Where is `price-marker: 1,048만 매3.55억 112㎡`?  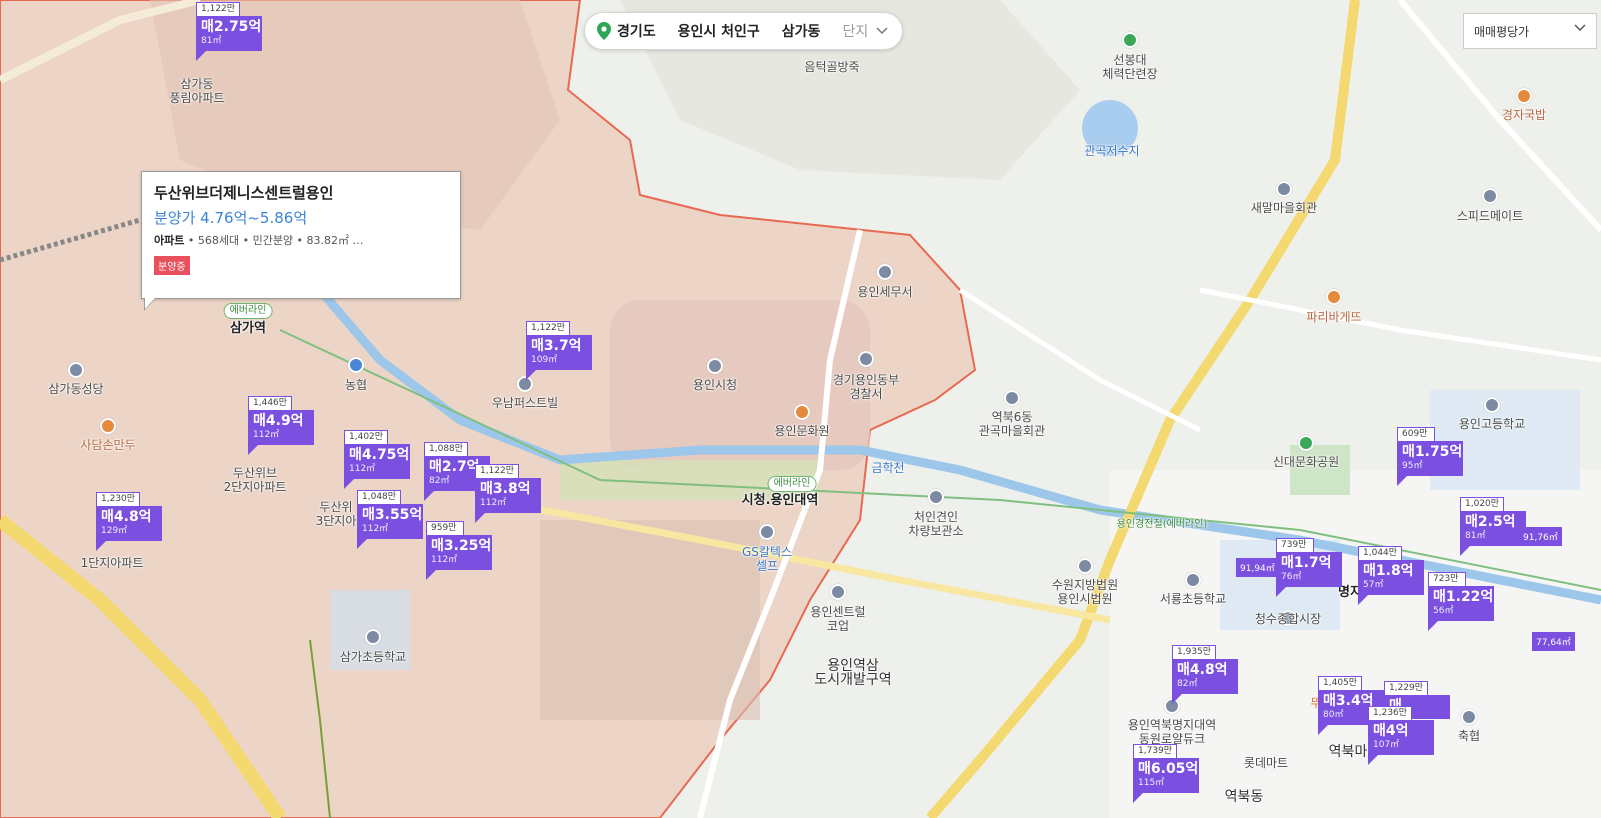 price-marker: 1,048만 매3.55억 112㎡ is located at coordinates (390, 519).